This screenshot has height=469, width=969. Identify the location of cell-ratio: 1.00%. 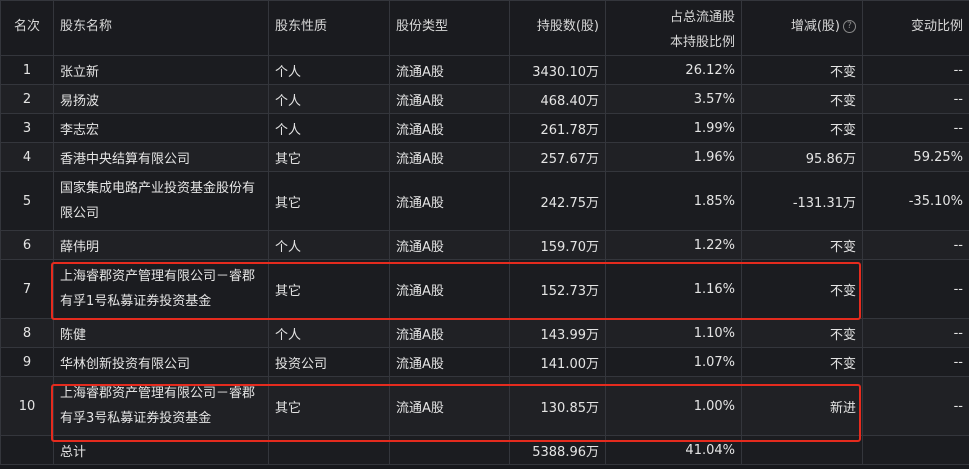
(673, 406).